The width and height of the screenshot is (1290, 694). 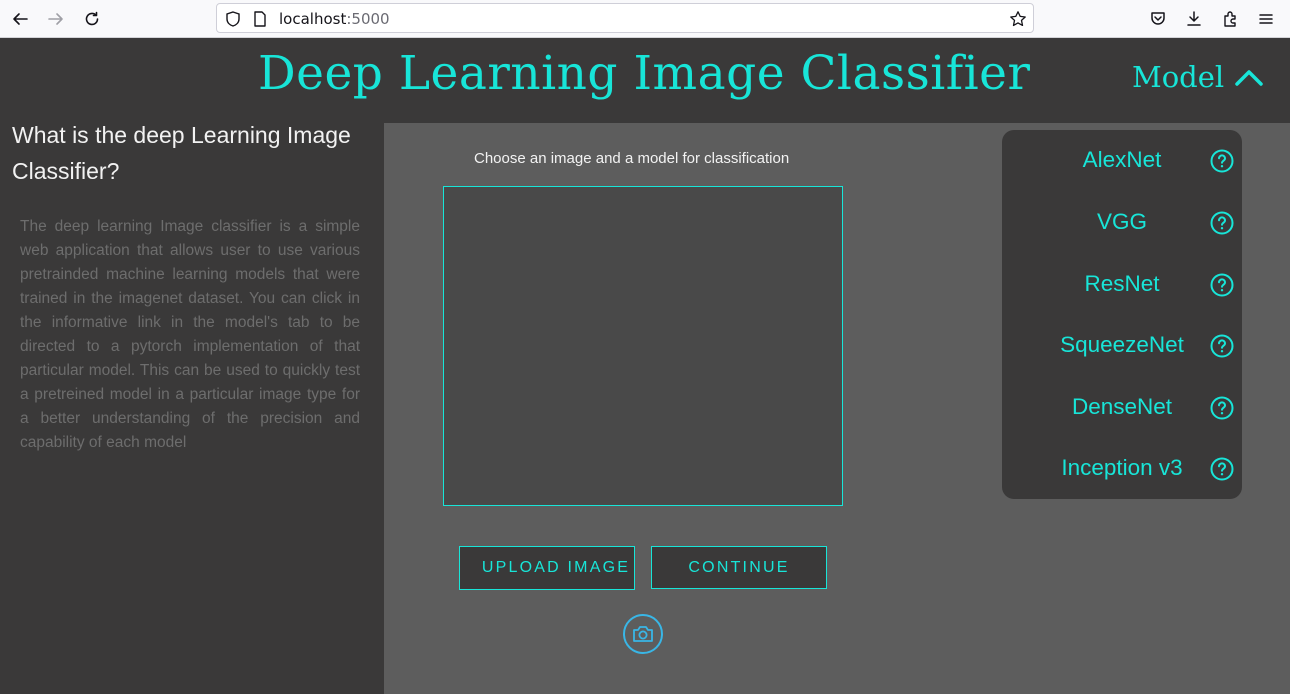 I want to click on camera-icon, so click(x=643, y=634).